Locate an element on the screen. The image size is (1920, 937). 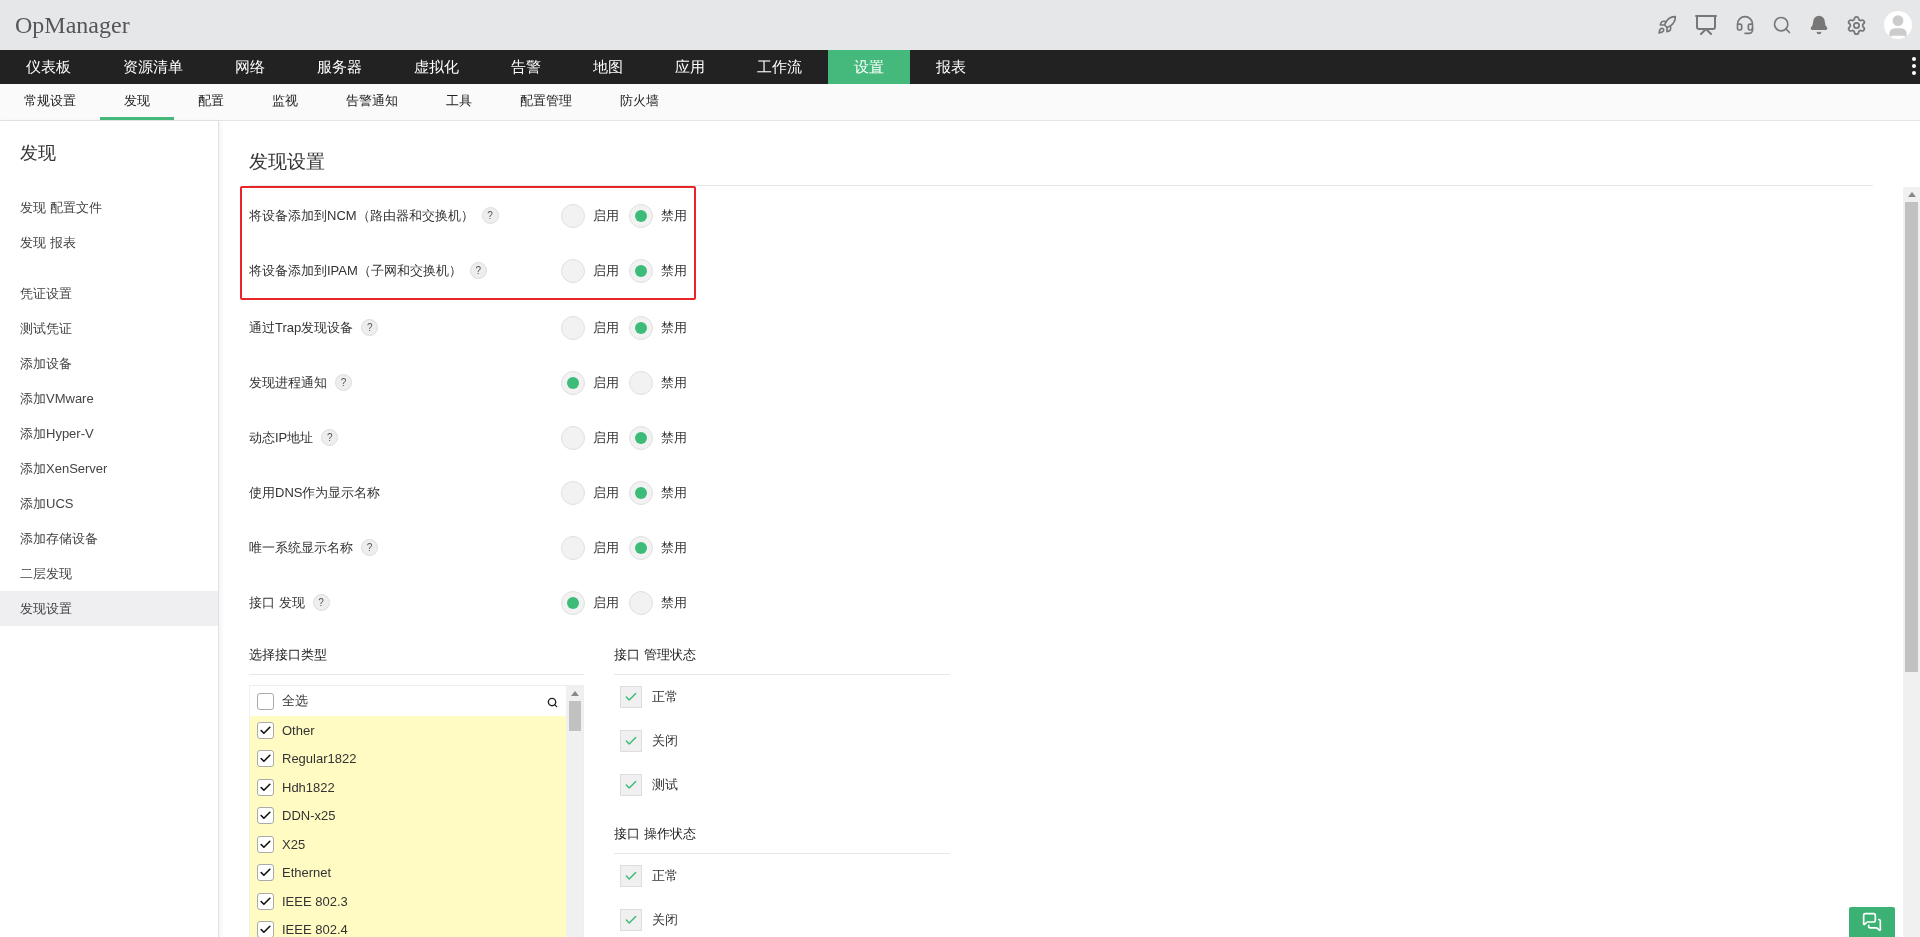
checkbox-label: Hdh1822 is located at coordinates (308, 787).